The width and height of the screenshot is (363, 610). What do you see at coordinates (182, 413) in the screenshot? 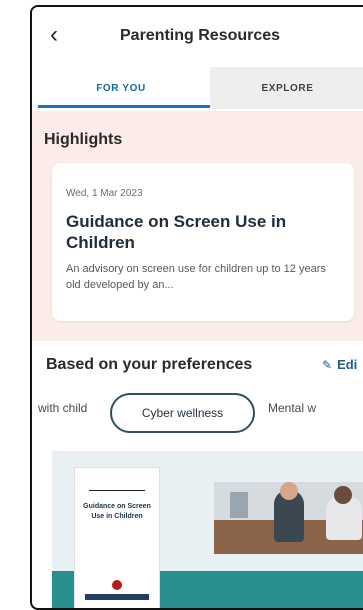
I see `chip-cyber-wellness: Cyber wellness` at bounding box center [182, 413].